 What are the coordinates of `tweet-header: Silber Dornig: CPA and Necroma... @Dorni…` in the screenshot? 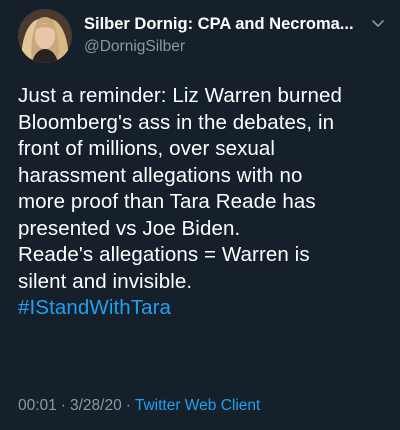 It's located at (202, 36).